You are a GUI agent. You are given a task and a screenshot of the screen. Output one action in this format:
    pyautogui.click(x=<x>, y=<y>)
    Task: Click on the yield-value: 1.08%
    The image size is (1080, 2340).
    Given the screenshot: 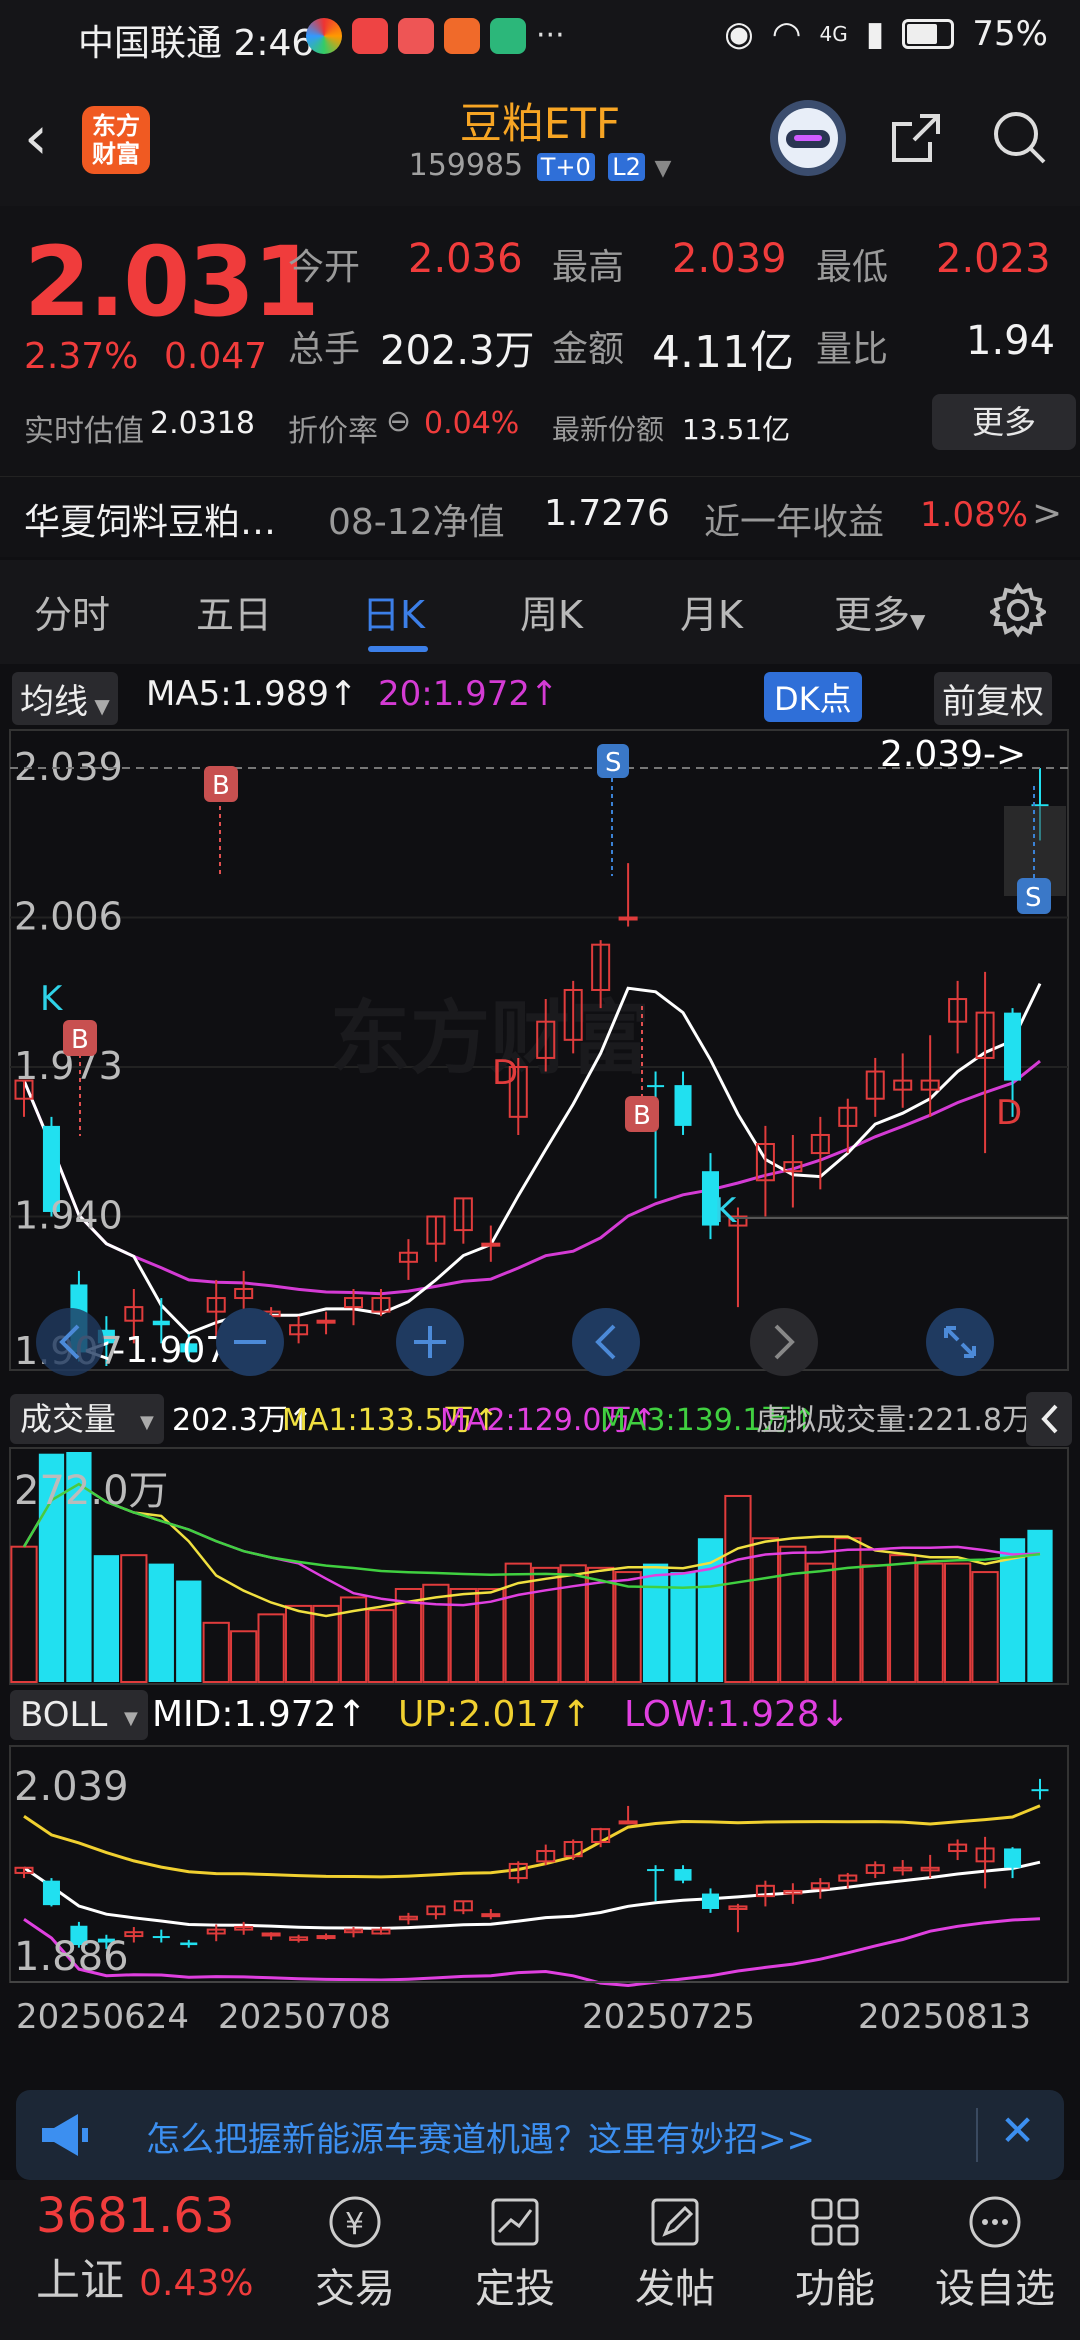 What is the action you would take?
    pyautogui.click(x=974, y=515)
    